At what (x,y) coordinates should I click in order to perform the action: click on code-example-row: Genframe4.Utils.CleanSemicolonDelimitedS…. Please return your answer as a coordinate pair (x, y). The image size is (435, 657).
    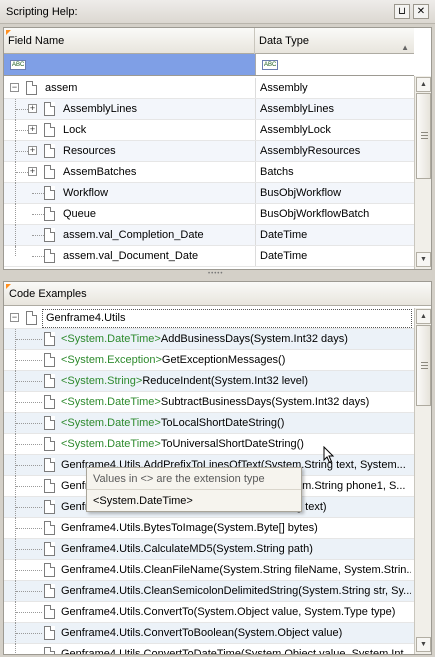
    Looking at the image, I should click on (209, 591).